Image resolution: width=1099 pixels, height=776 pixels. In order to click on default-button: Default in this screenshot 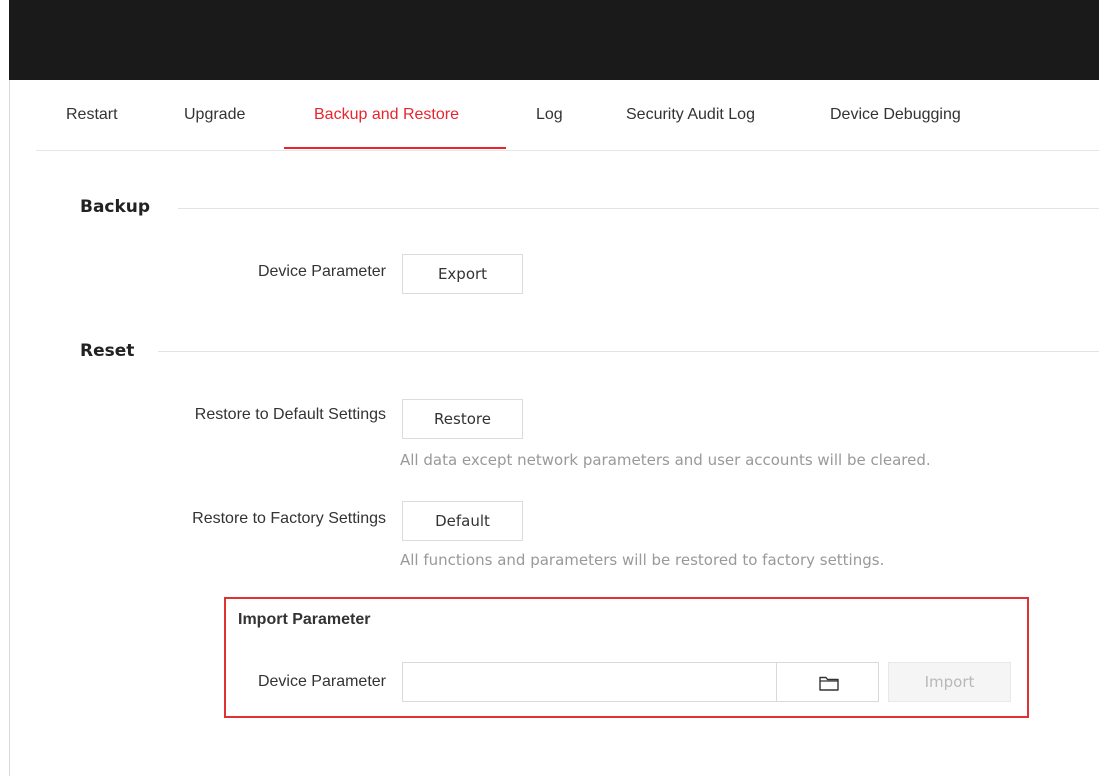, I will do `click(462, 521)`.